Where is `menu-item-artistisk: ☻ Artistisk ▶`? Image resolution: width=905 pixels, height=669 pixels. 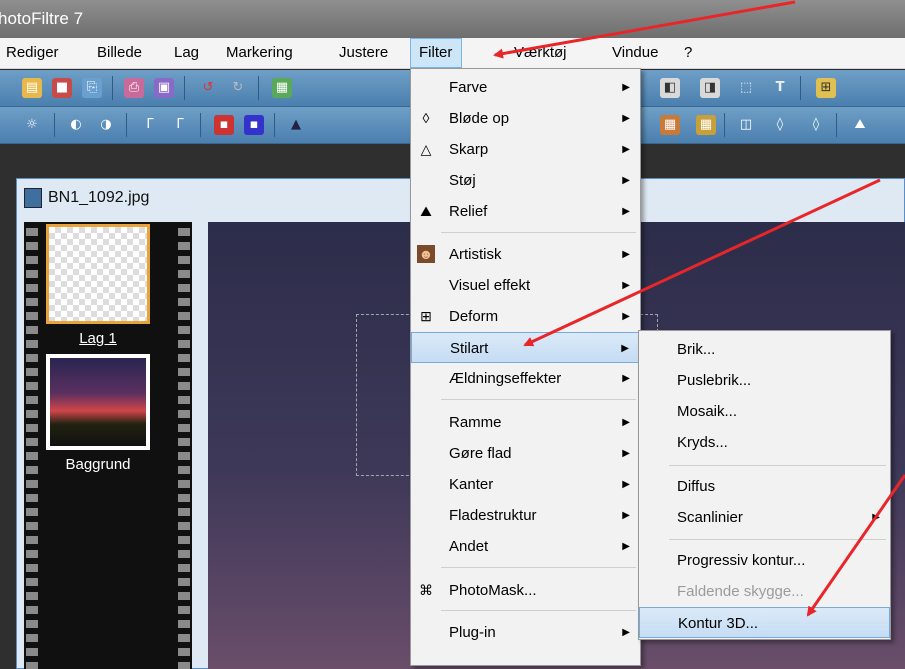
menu-item-artistisk: ☻ Artistisk ▶ is located at coordinates (525, 254).